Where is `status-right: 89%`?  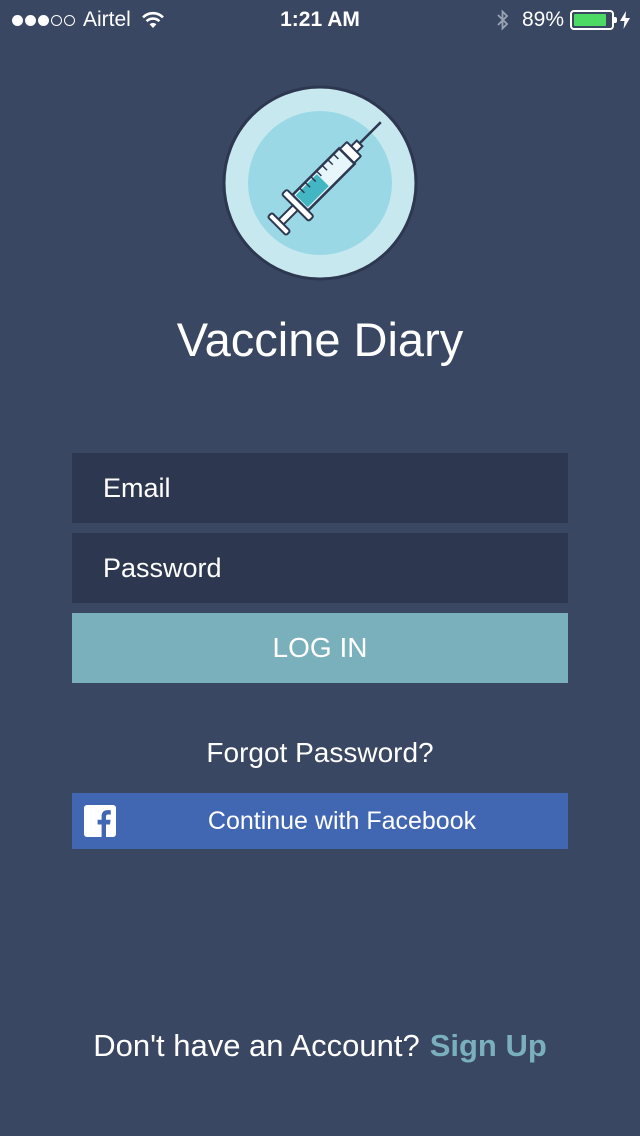
status-right: 89% is located at coordinates (563, 20).